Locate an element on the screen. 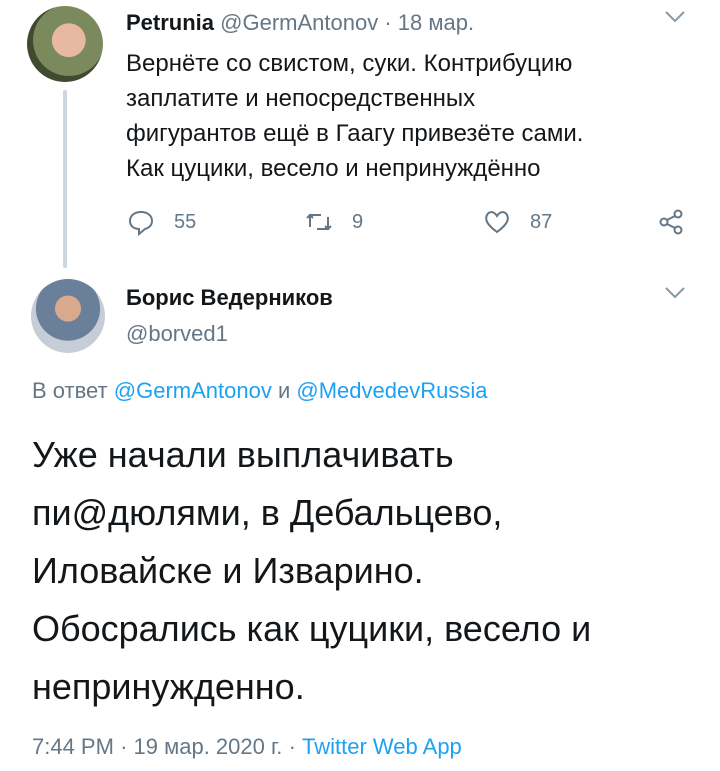  retweet-count: 9 is located at coordinates (358, 221).